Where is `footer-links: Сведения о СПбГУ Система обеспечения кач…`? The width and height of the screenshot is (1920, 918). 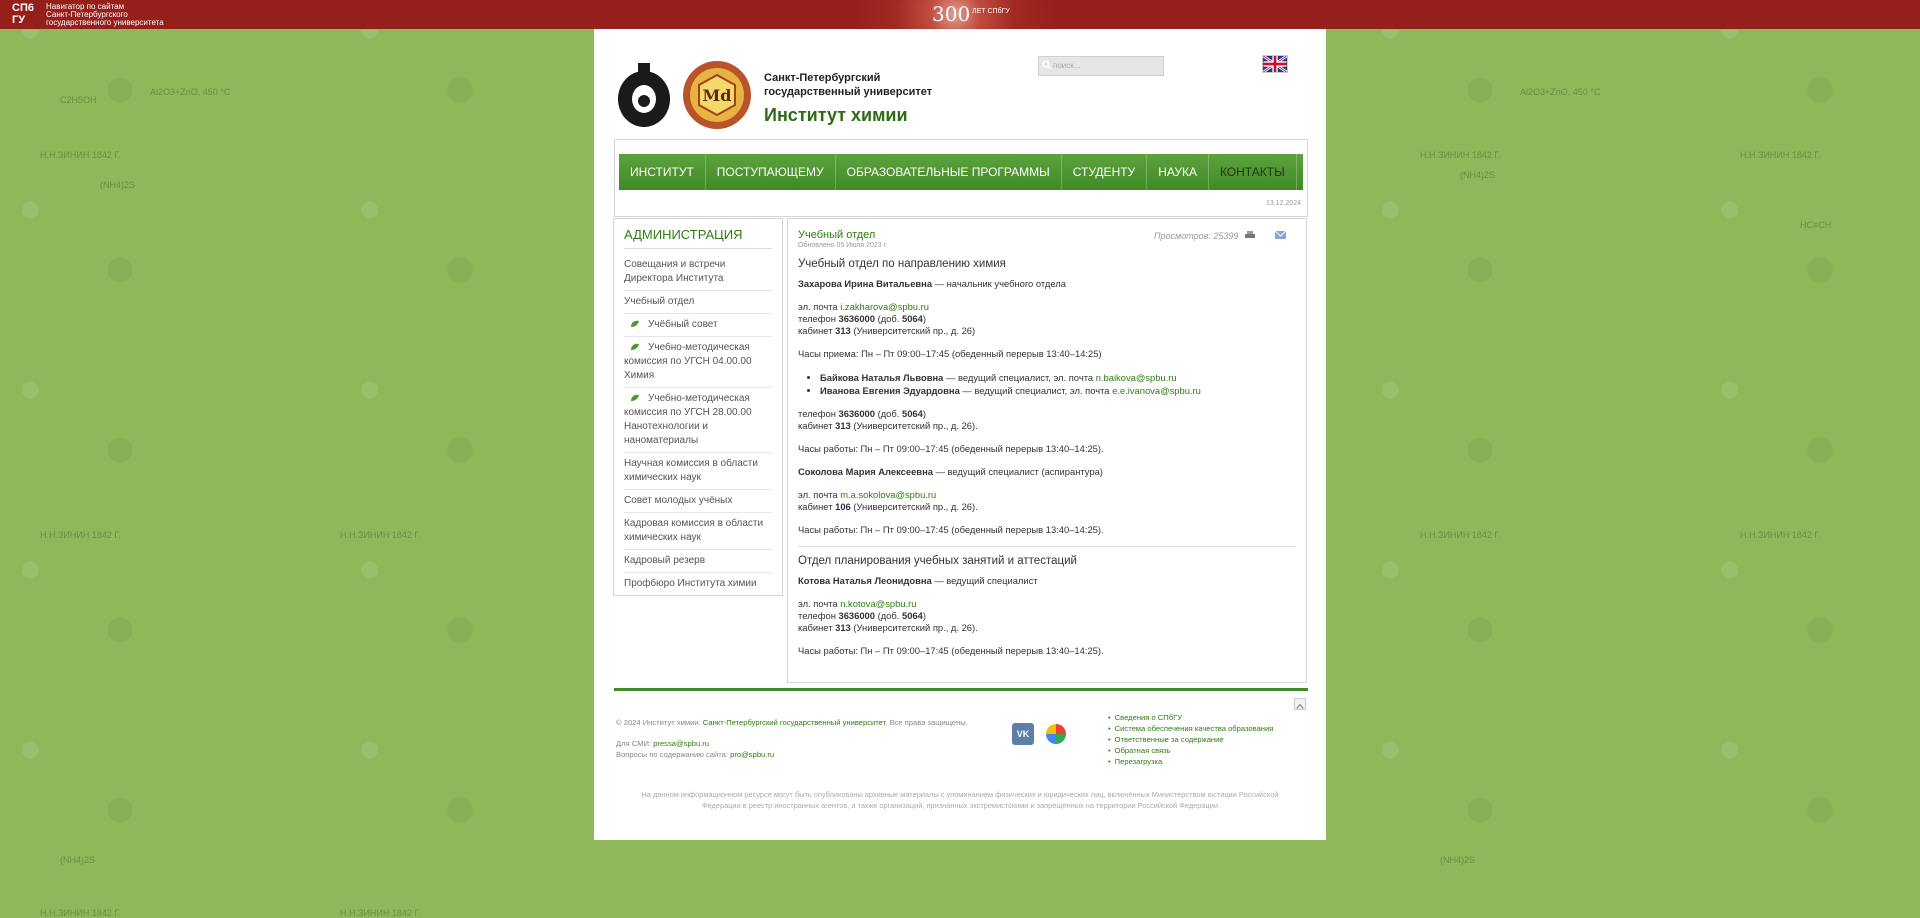
footer-links: Сведения о СПбГУ Система обеспечения кач… is located at coordinates (1191, 739).